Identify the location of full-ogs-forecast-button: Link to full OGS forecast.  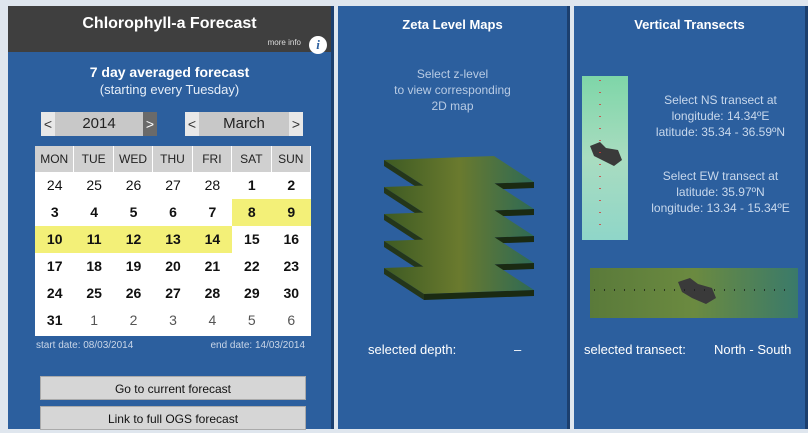
(173, 418).